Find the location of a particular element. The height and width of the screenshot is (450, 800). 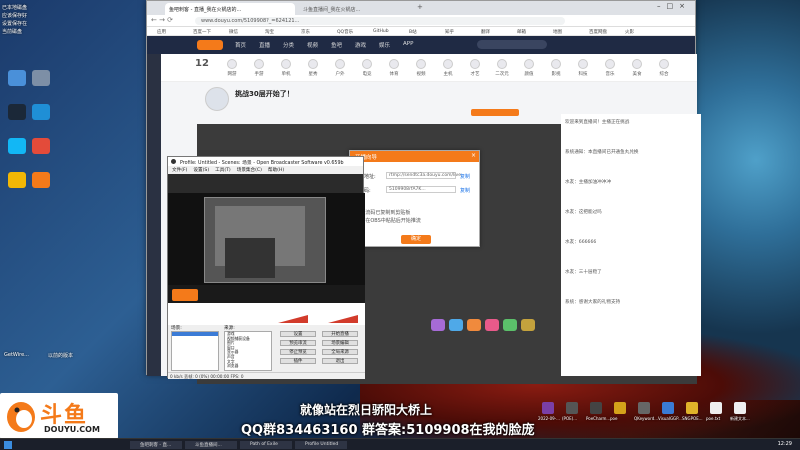

source-item: 浏览器 is located at coordinates (248, 366).